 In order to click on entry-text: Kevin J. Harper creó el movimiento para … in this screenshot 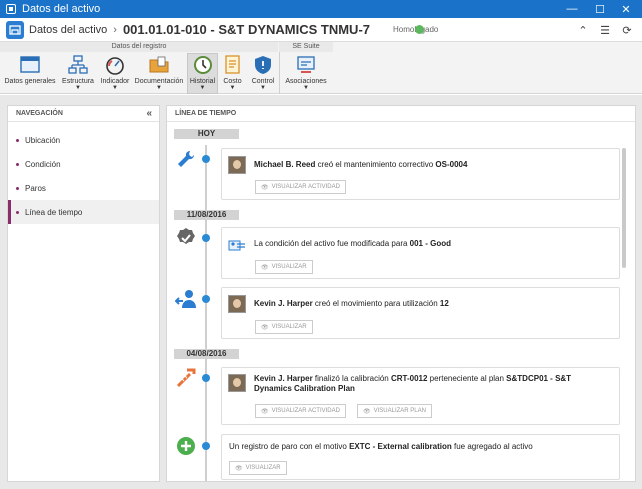, I will do `click(351, 303)`.